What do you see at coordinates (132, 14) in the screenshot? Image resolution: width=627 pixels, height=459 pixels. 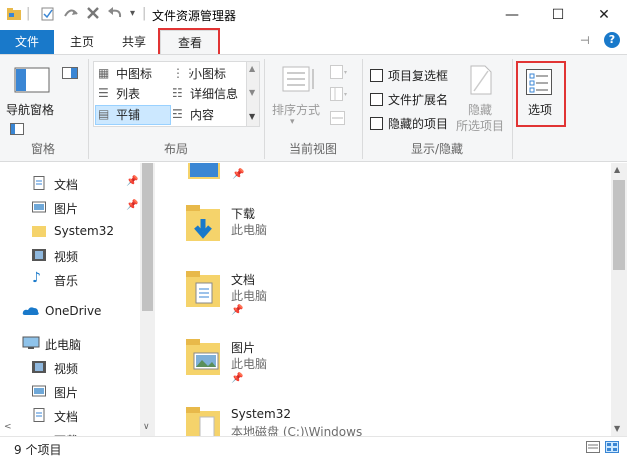 I see `customize-dropdown-icon: ▾` at bounding box center [132, 14].